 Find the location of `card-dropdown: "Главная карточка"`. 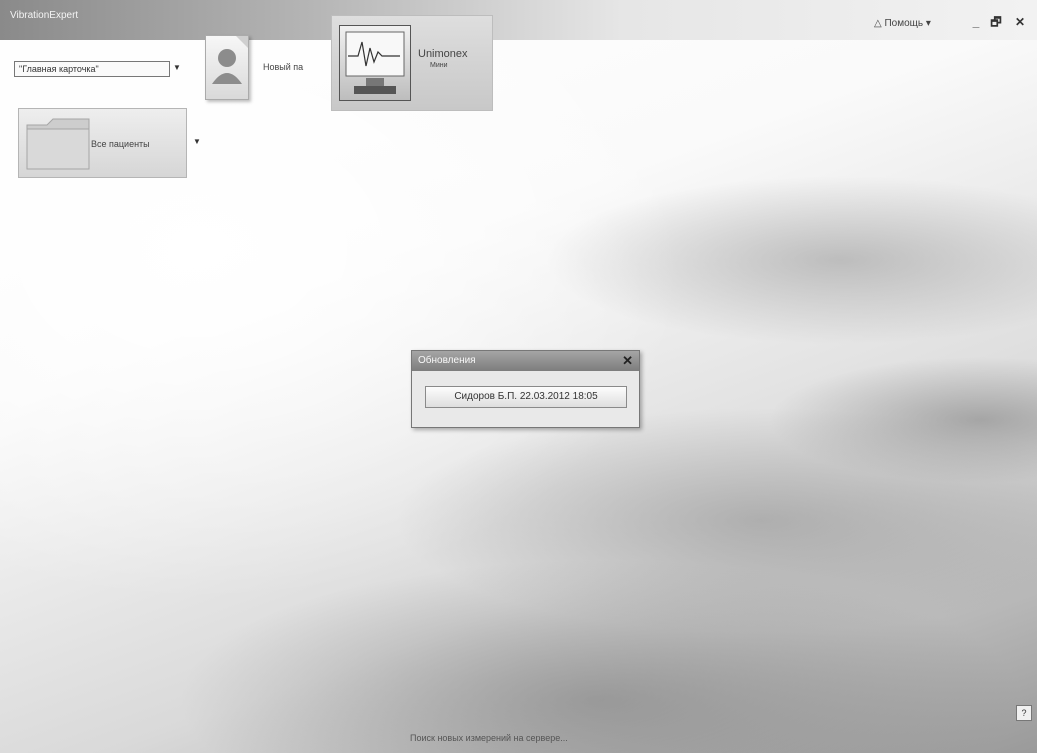

card-dropdown: "Главная карточка" is located at coordinates (92, 69).